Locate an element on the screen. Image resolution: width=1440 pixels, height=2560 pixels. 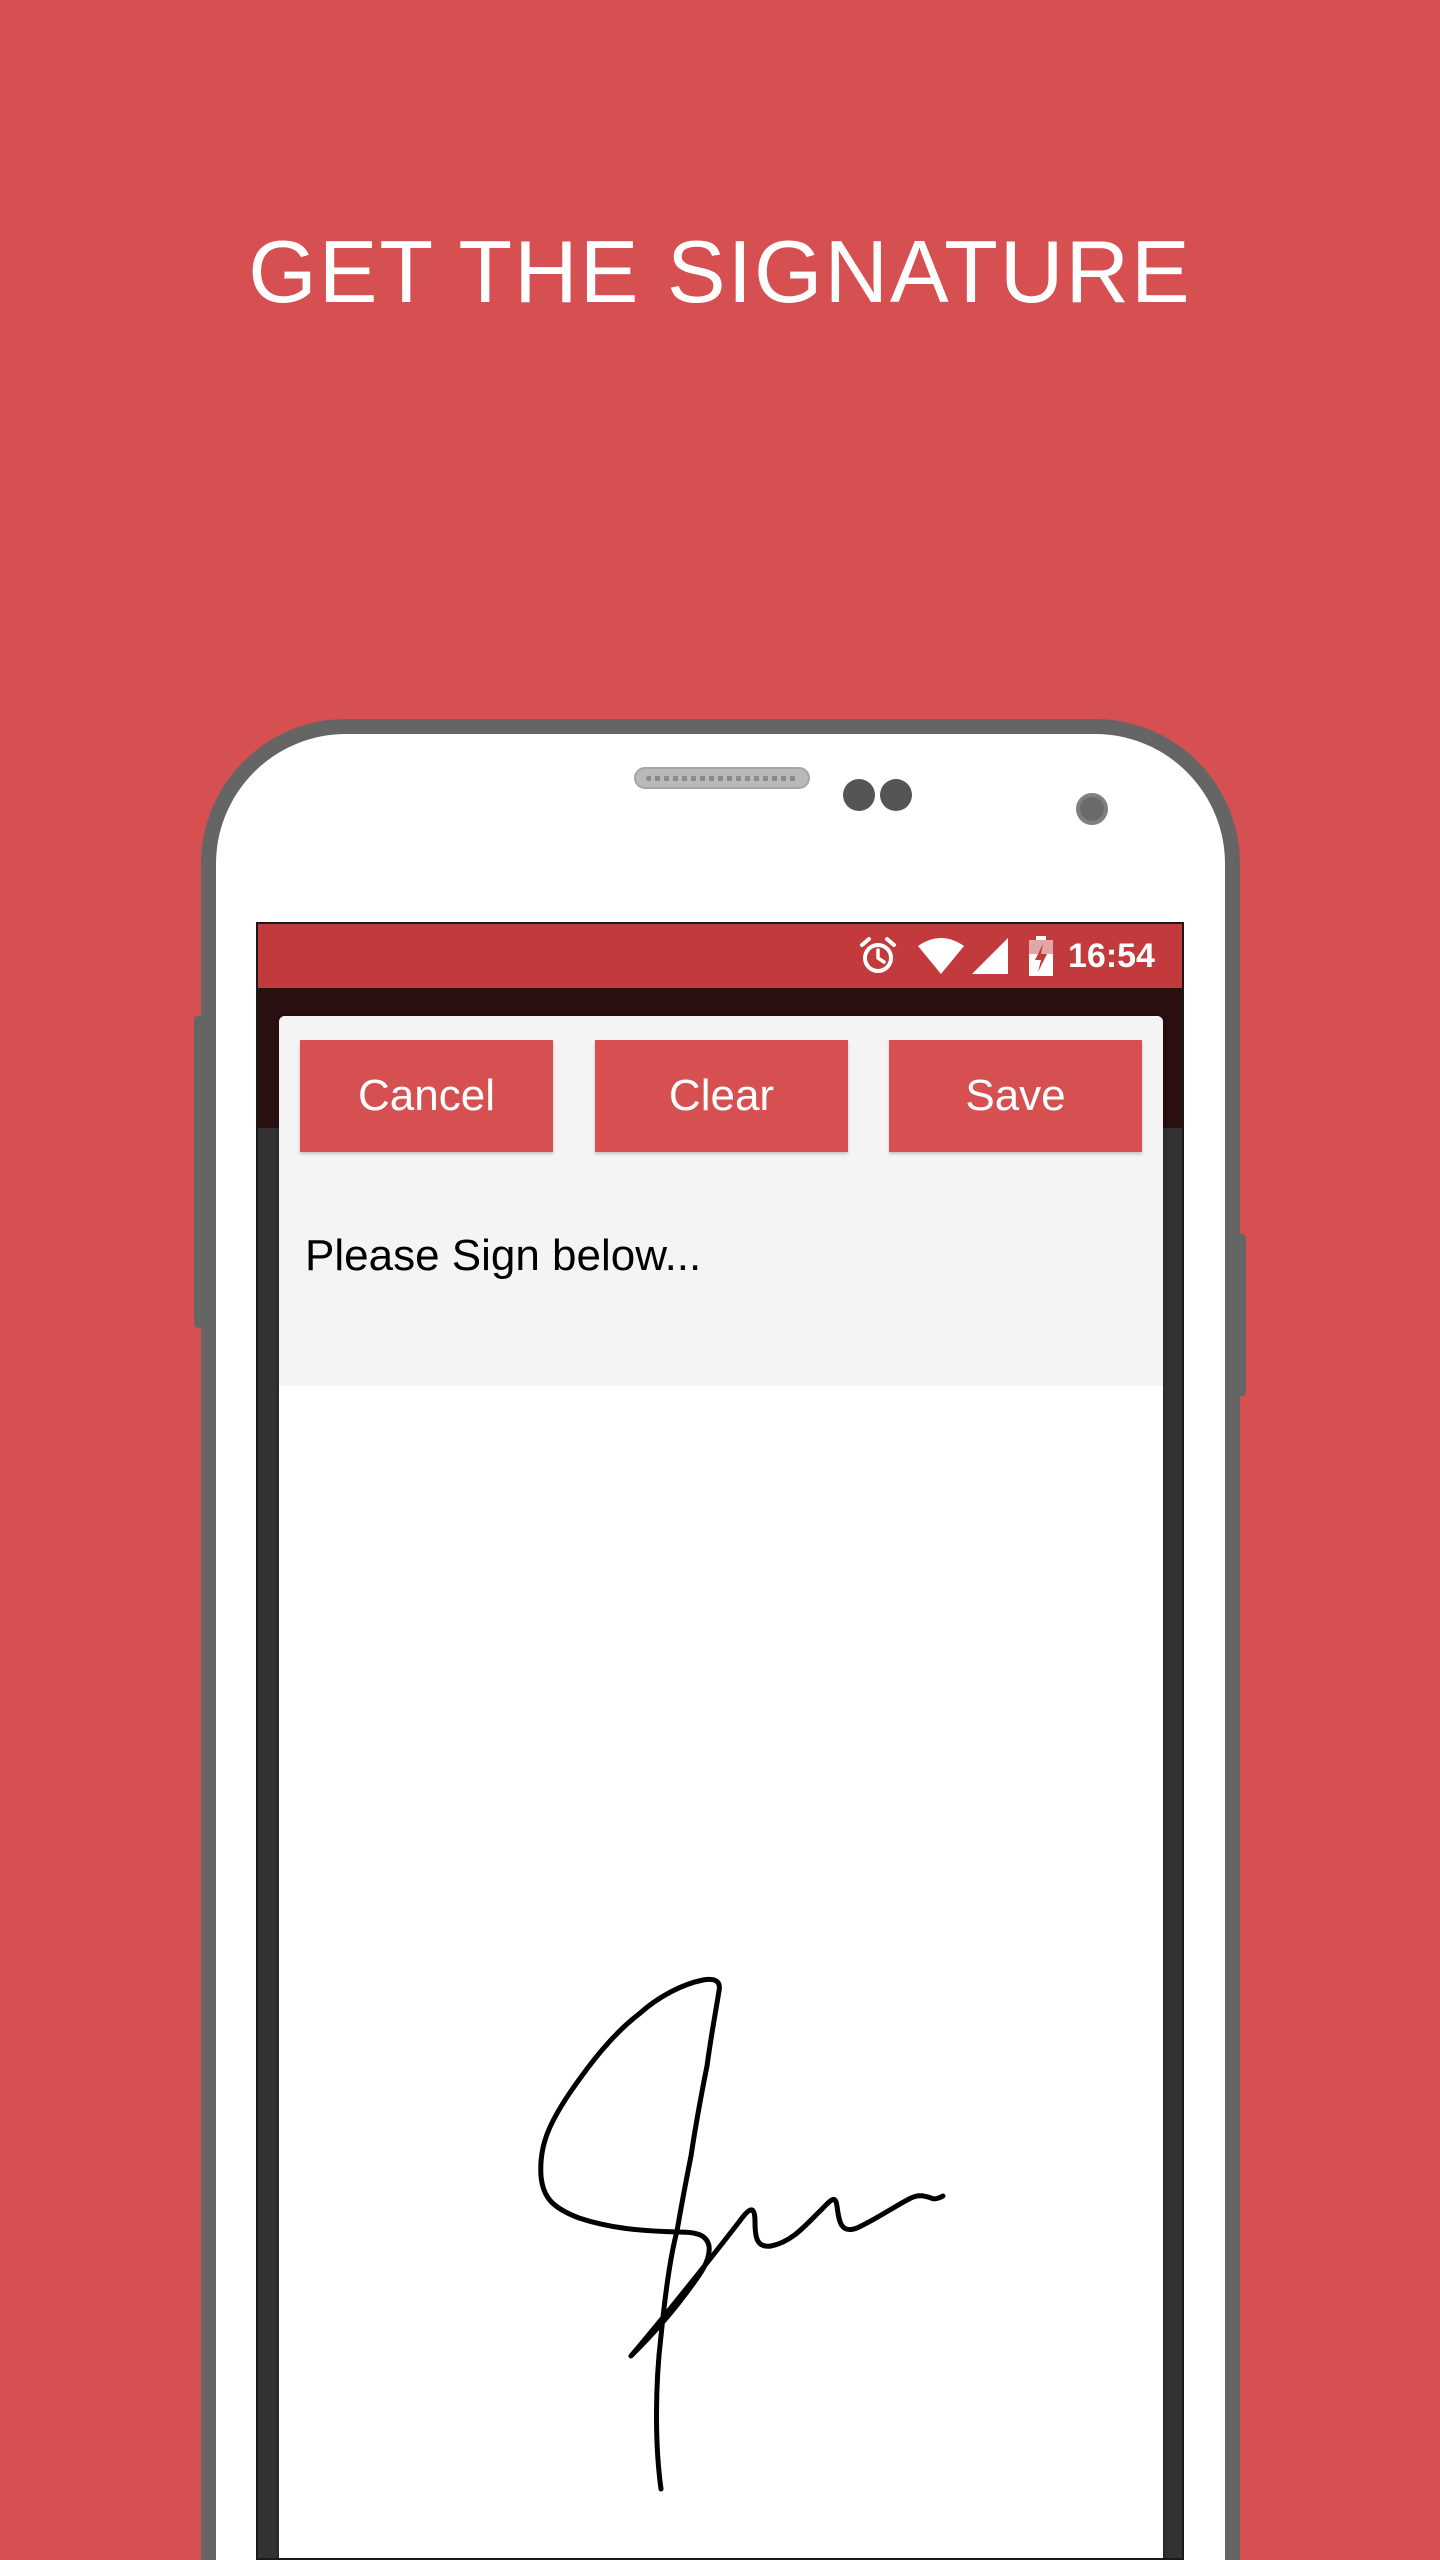
wifi-icon is located at coordinates (941, 956).